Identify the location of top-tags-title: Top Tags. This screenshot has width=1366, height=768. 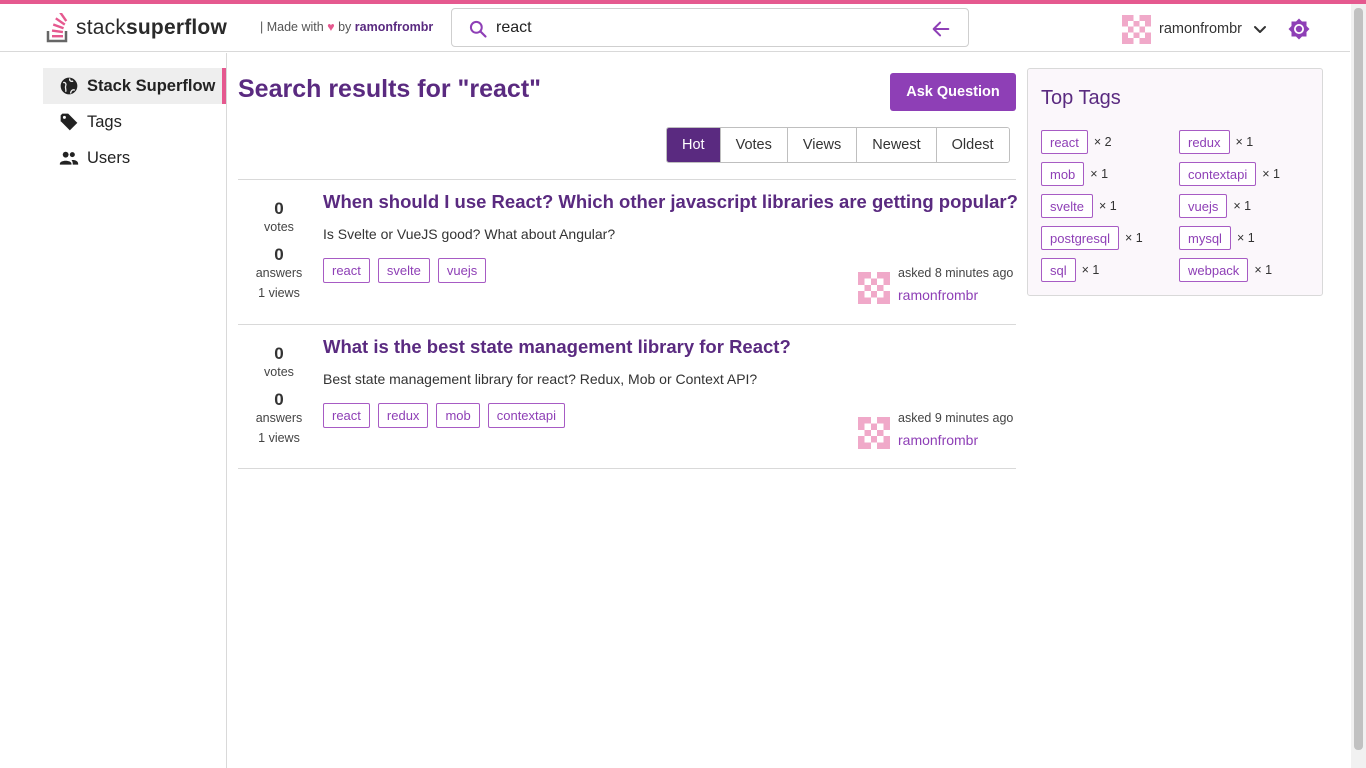
(1081, 98).